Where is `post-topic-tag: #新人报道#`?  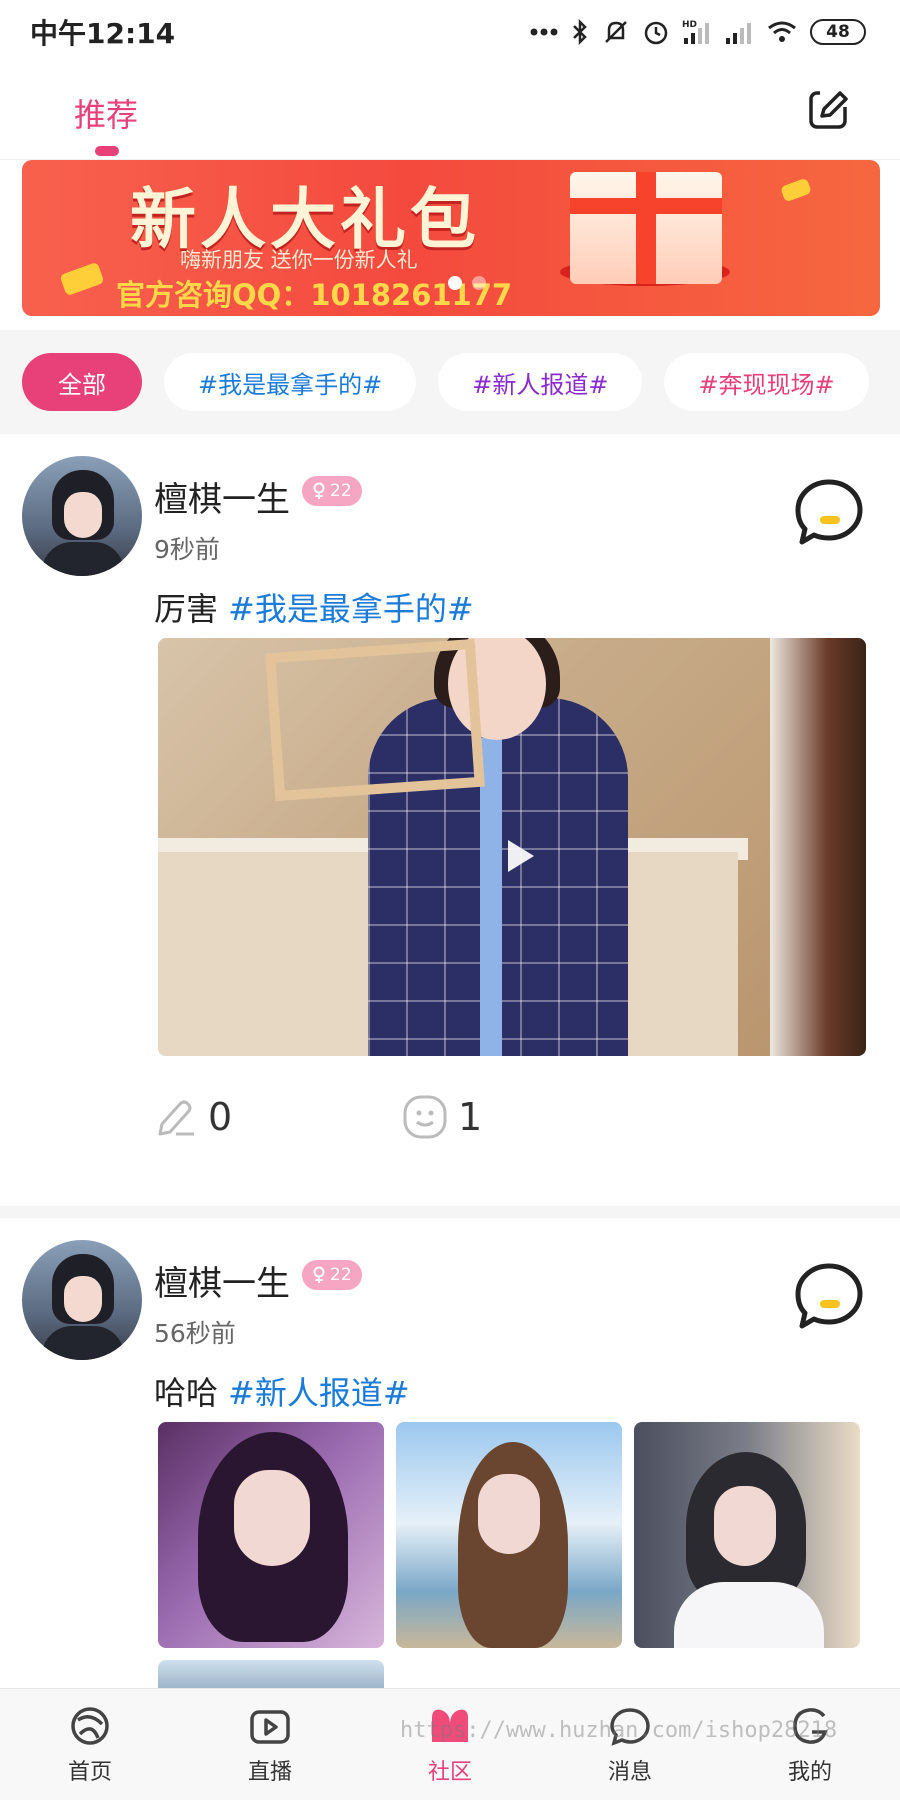
post-topic-tag: #新人报道# is located at coordinates (319, 1393).